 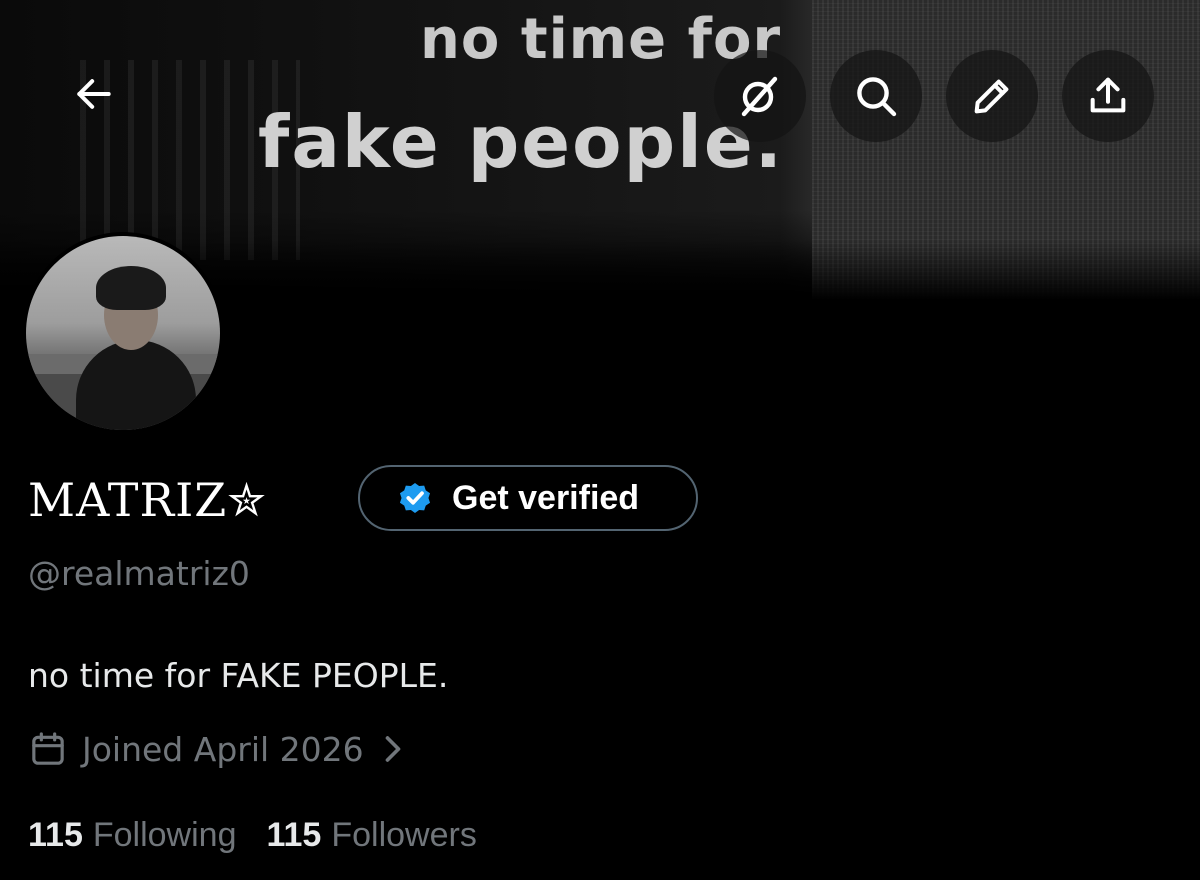 What do you see at coordinates (223, 749) in the screenshot?
I see `joined-text: Joined April 2026` at bounding box center [223, 749].